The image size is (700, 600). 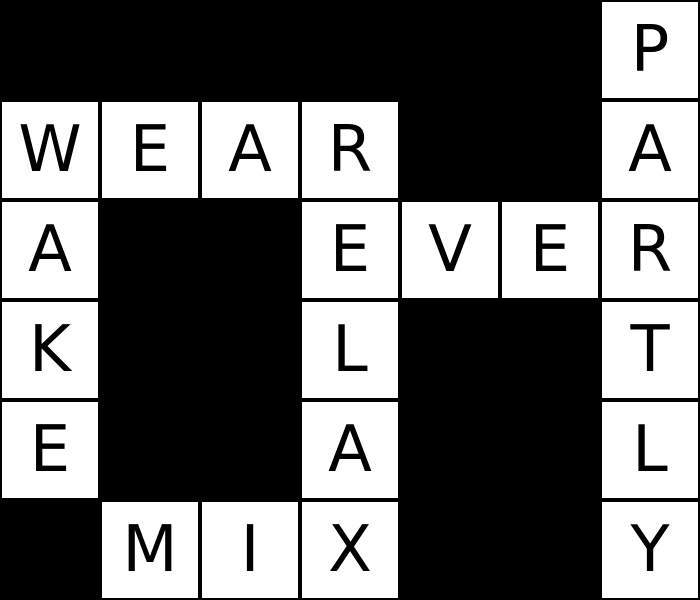 What do you see at coordinates (350, 350) in the screenshot?
I see `letter-cell-r3-c3: L` at bounding box center [350, 350].